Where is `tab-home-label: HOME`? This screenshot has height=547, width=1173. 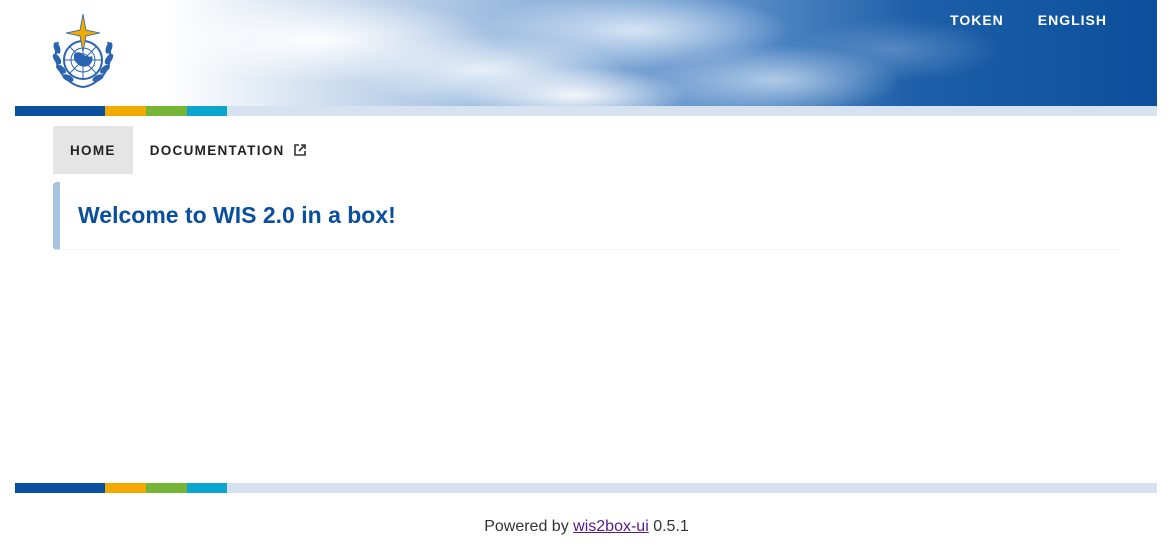 tab-home-label: HOME is located at coordinates (93, 150).